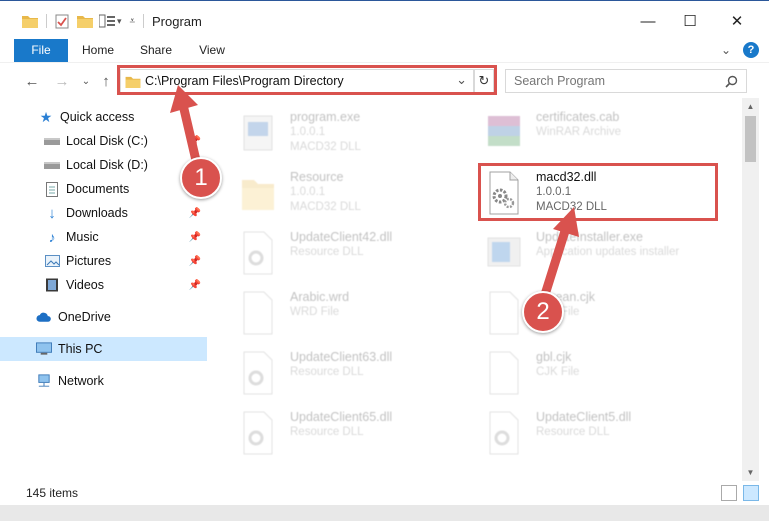  What do you see at coordinates (119, 21) in the screenshot?
I see `layout-dropdown-icon: ▾` at bounding box center [119, 21].